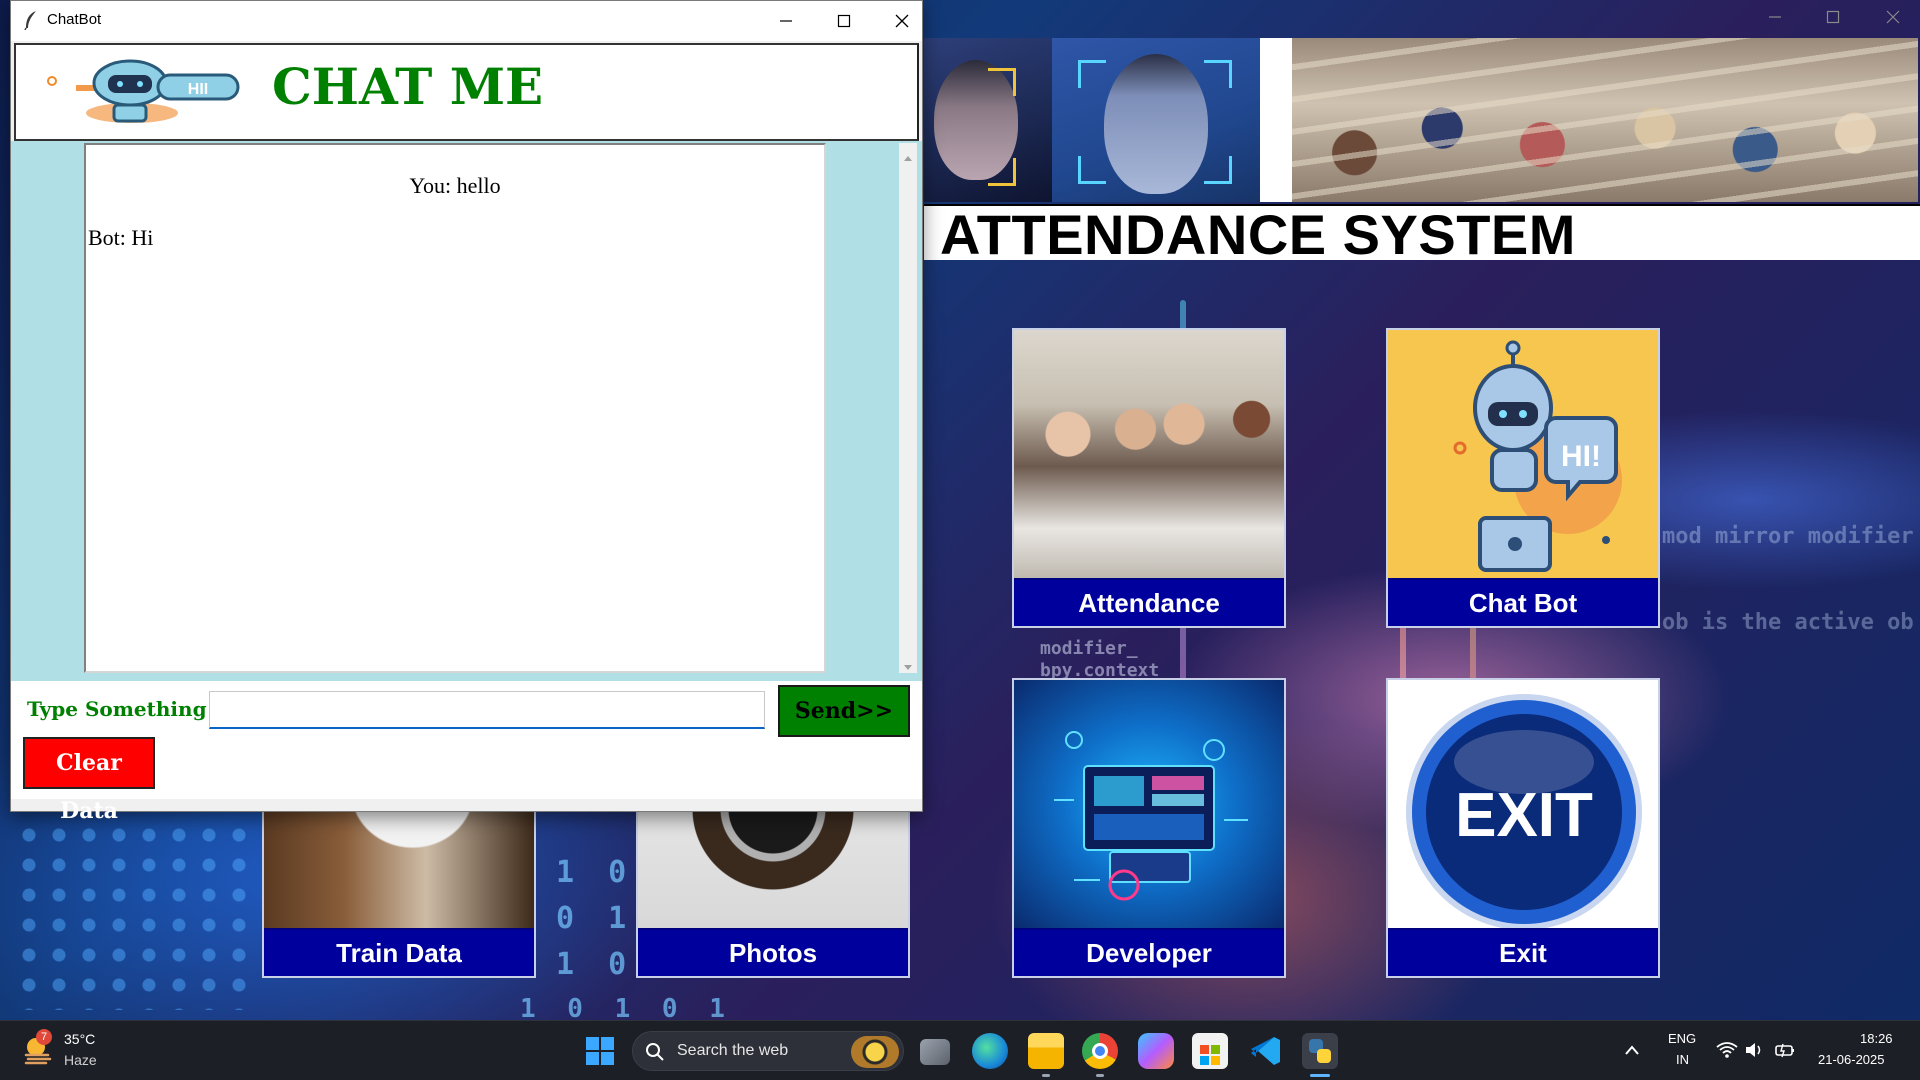 This screenshot has height=1080, width=1920. I want to click on taskbar-search: Search the web, so click(768, 1051).